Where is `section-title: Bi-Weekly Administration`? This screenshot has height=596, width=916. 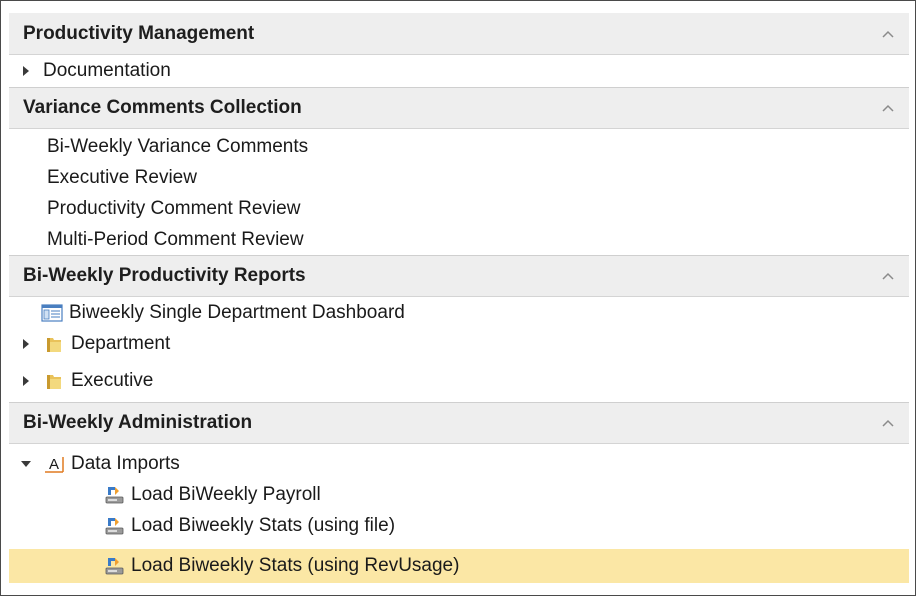 section-title: Bi-Weekly Administration is located at coordinates (138, 422).